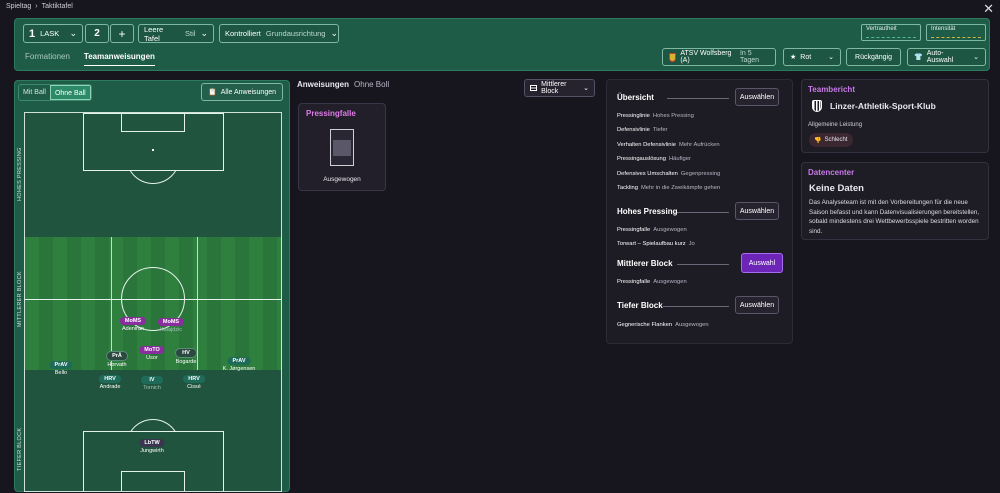 The width and height of the screenshot is (1000, 493). What do you see at coordinates (673, 116) in the screenshot?
I see `row-value: Hohes Pressing` at bounding box center [673, 116].